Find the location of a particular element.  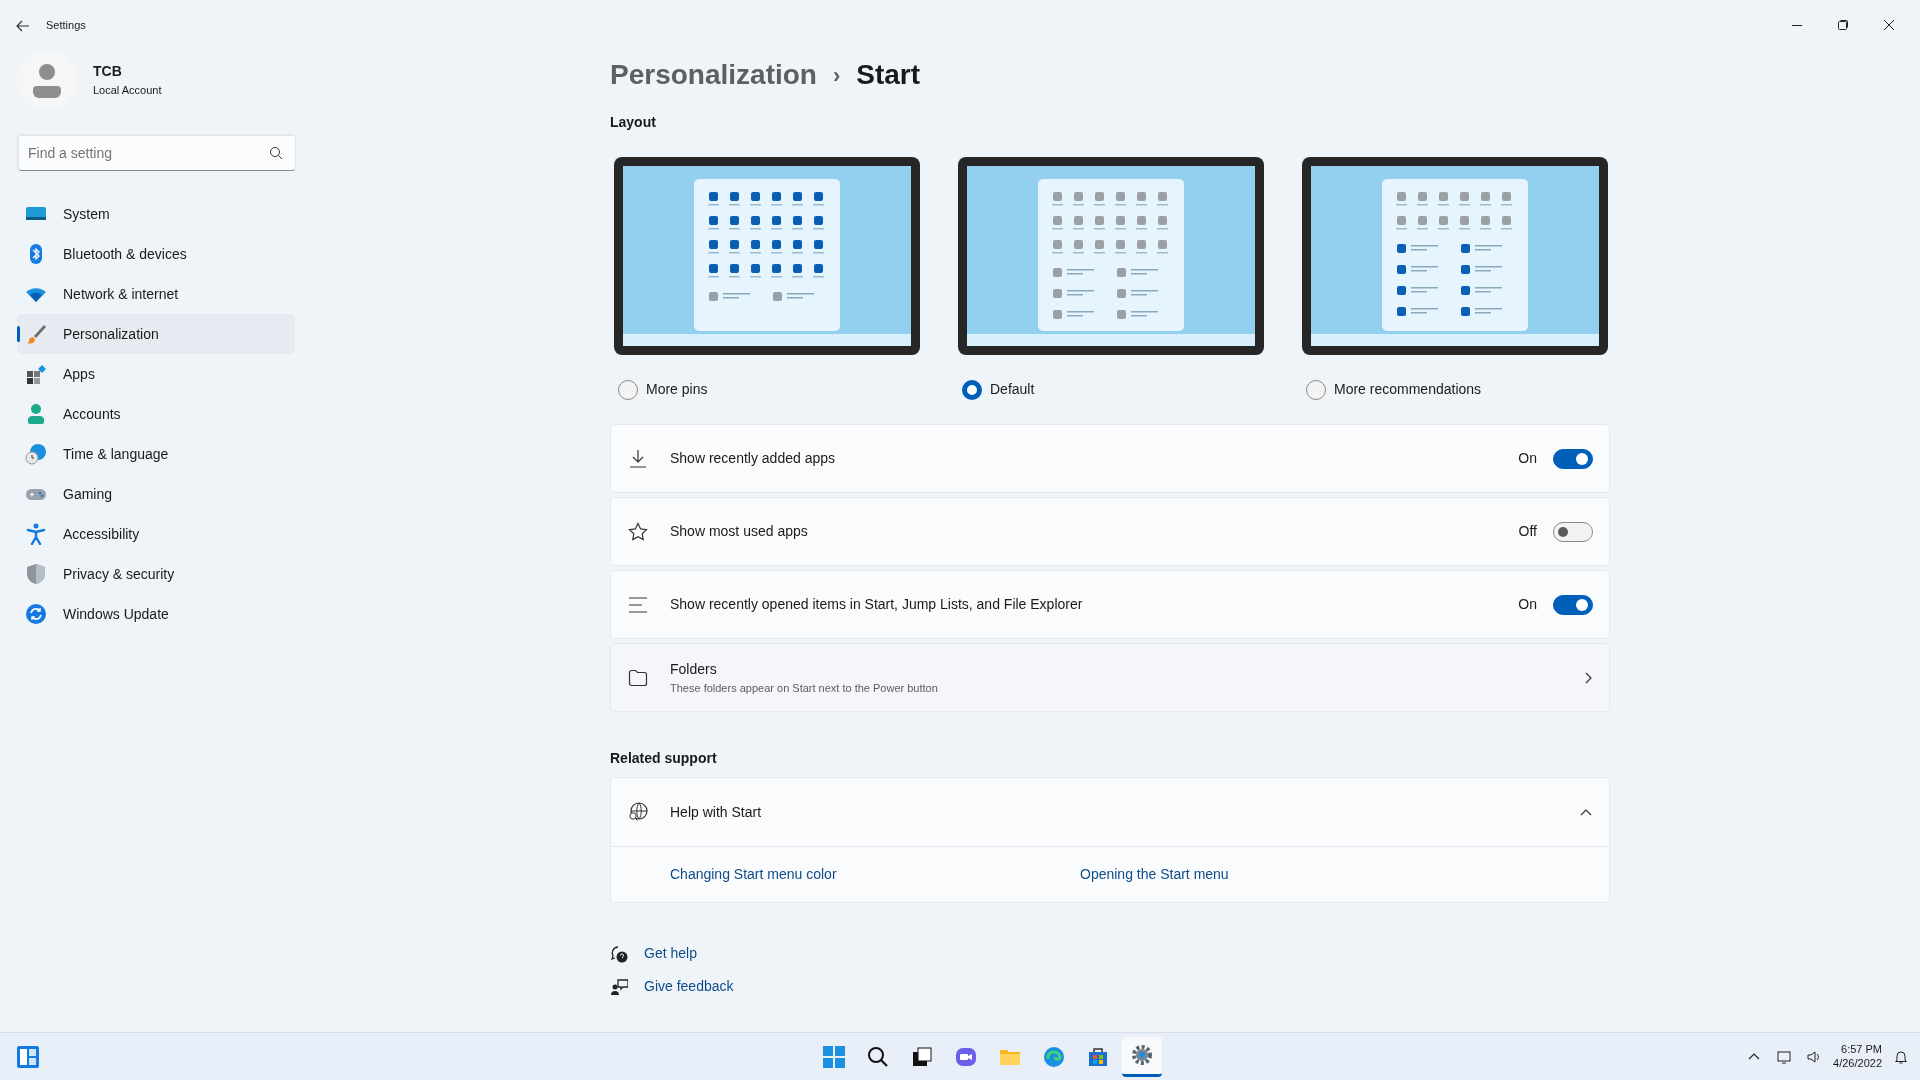

footer-link: Give feedback is located at coordinates (689, 986).